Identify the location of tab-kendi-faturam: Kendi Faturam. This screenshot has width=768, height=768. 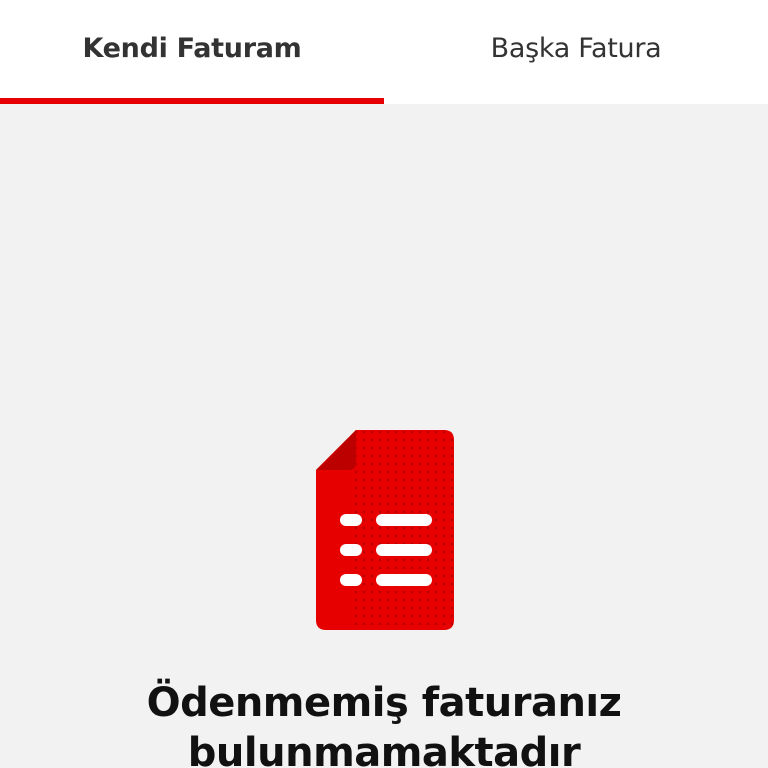
(192, 52).